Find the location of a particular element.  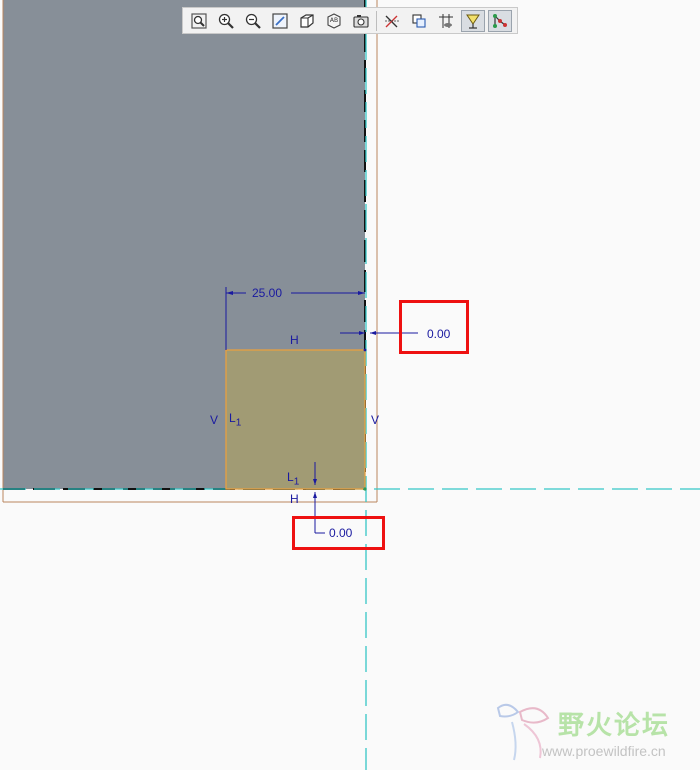

toggle-grid-icon is located at coordinates (446, 20).